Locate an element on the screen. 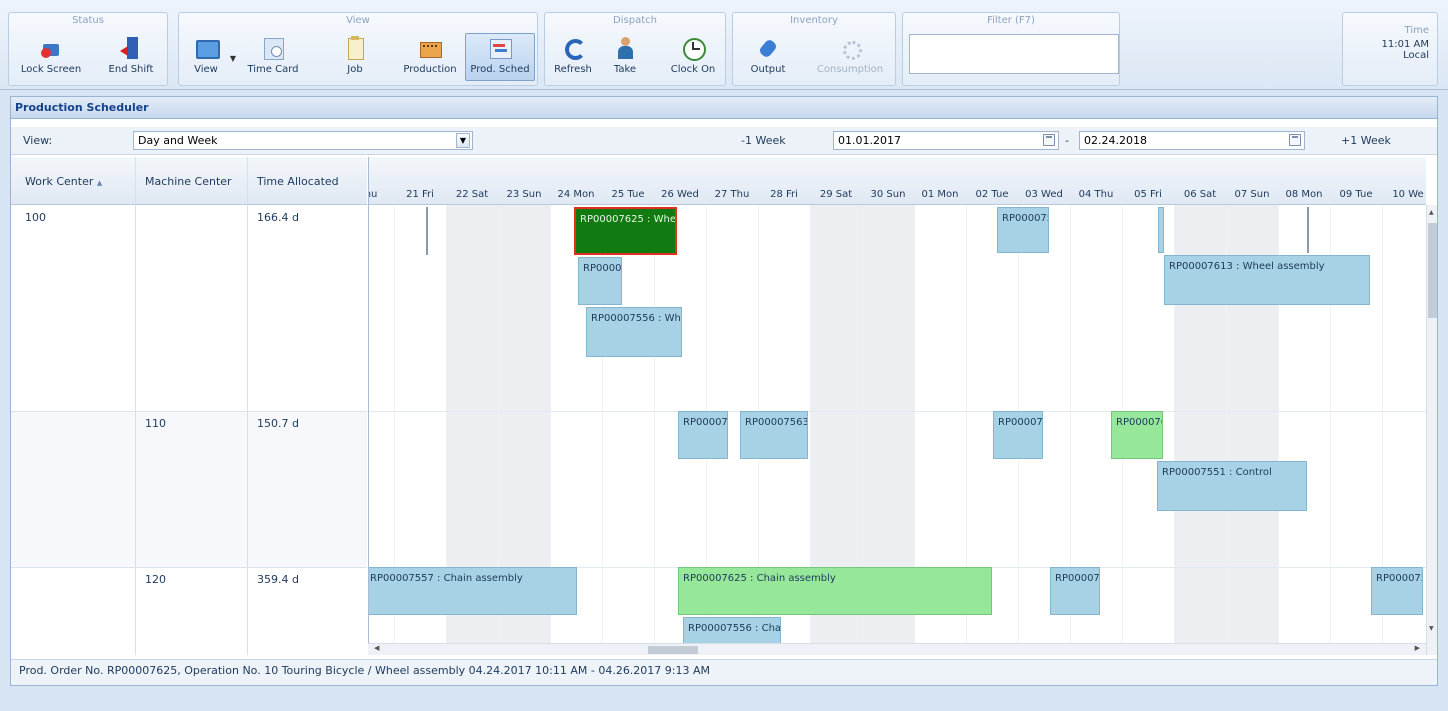 The image size is (1448, 711). day-header-label: 23 Sun is located at coordinates (524, 194).